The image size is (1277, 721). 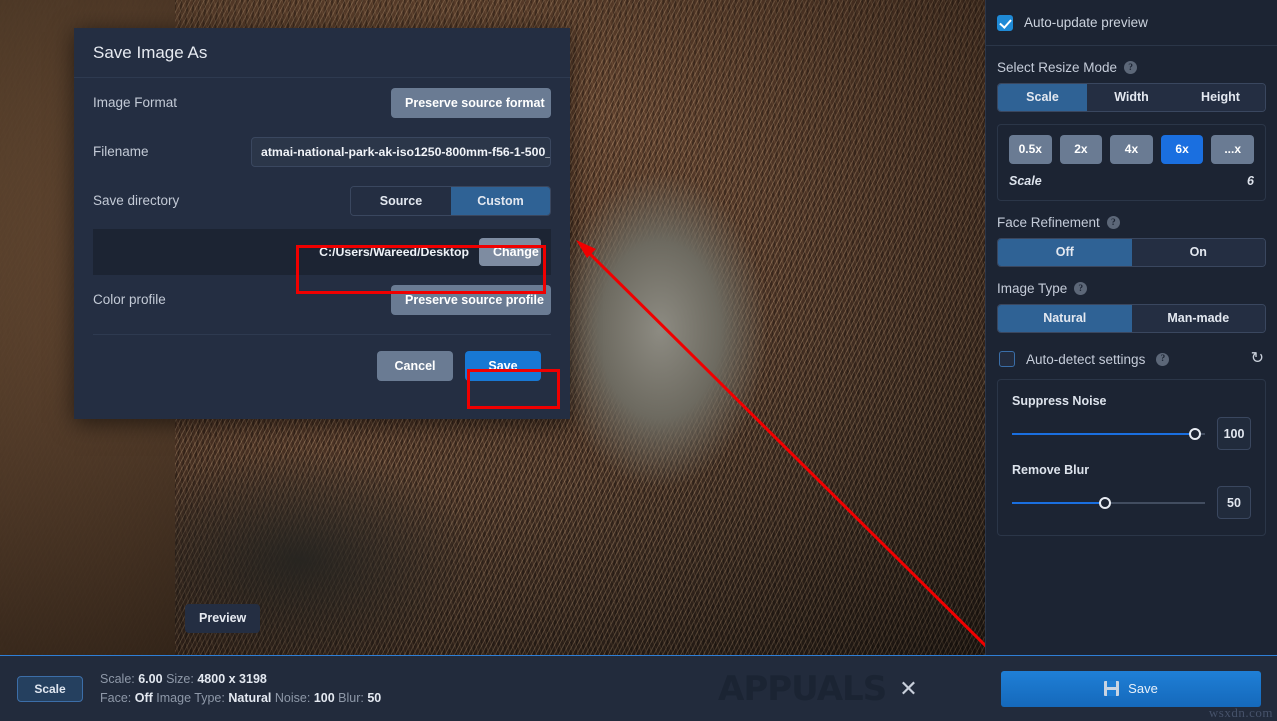 I want to click on dir-source-option: Source, so click(x=401, y=200).